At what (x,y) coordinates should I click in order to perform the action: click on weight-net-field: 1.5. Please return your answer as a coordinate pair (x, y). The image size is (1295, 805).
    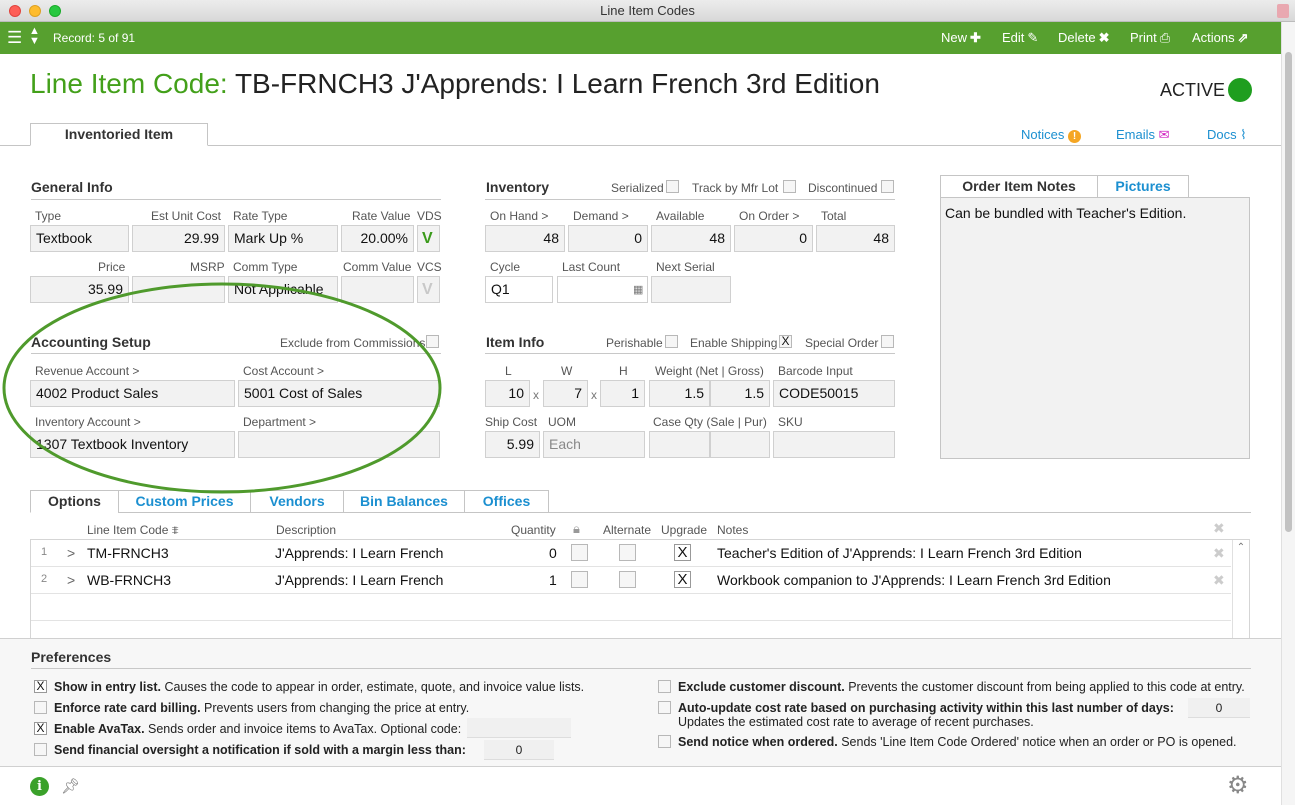
    Looking at the image, I should click on (679, 393).